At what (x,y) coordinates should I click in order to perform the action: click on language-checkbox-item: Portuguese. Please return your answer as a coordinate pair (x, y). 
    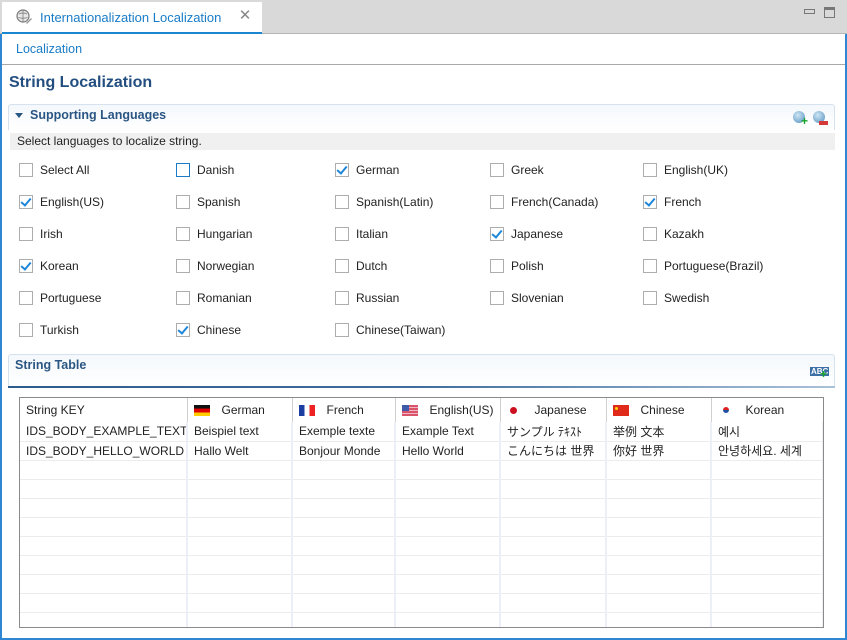
    Looking at the image, I should click on (60, 298).